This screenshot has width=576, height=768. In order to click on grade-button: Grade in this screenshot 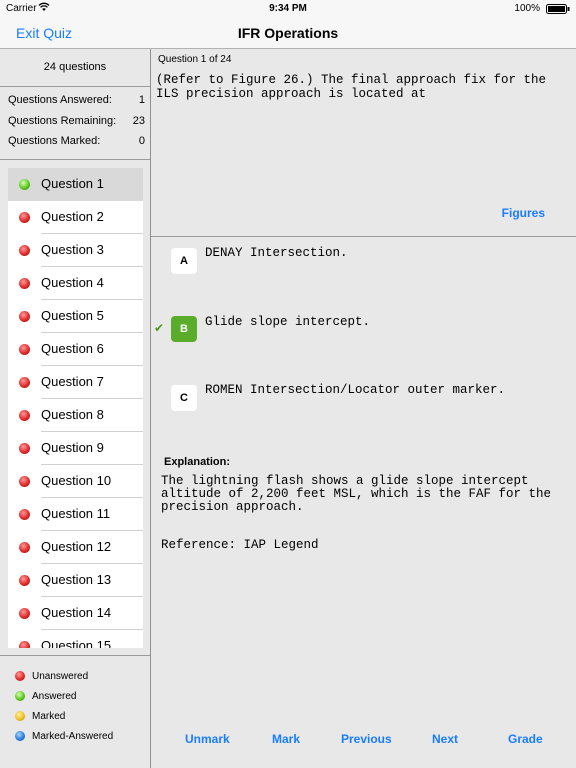, I will do `click(525, 739)`.